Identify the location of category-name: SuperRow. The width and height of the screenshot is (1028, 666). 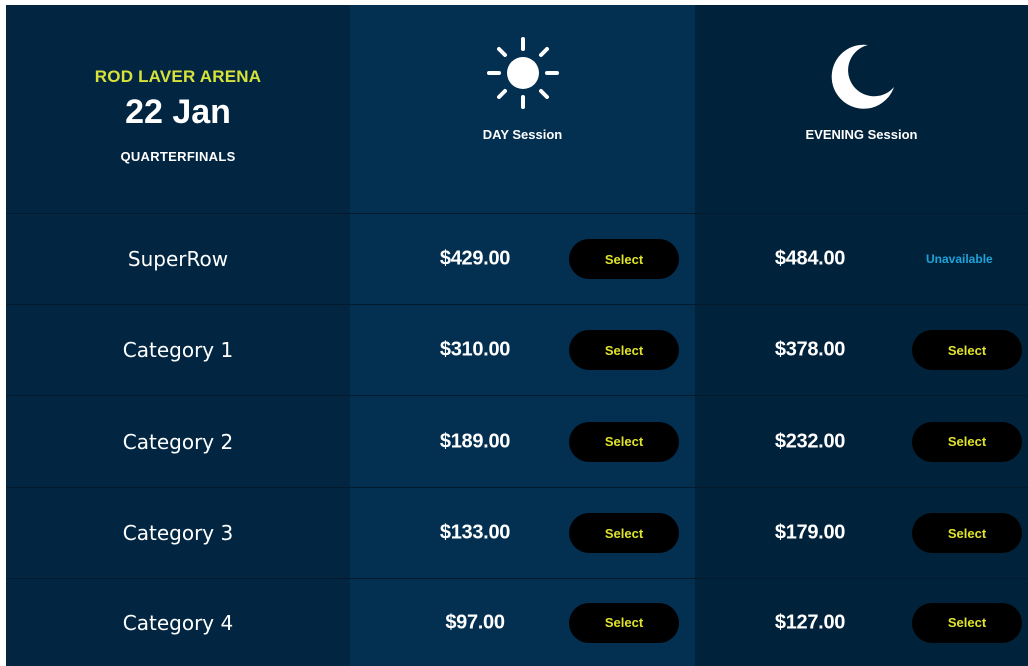
(178, 259).